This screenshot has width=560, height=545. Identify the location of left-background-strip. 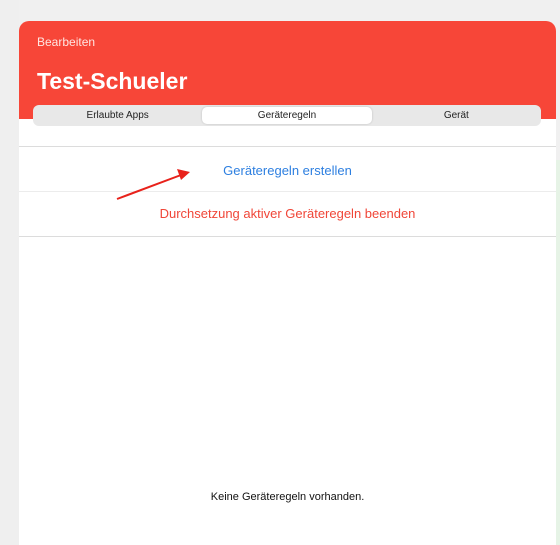
(9, 272).